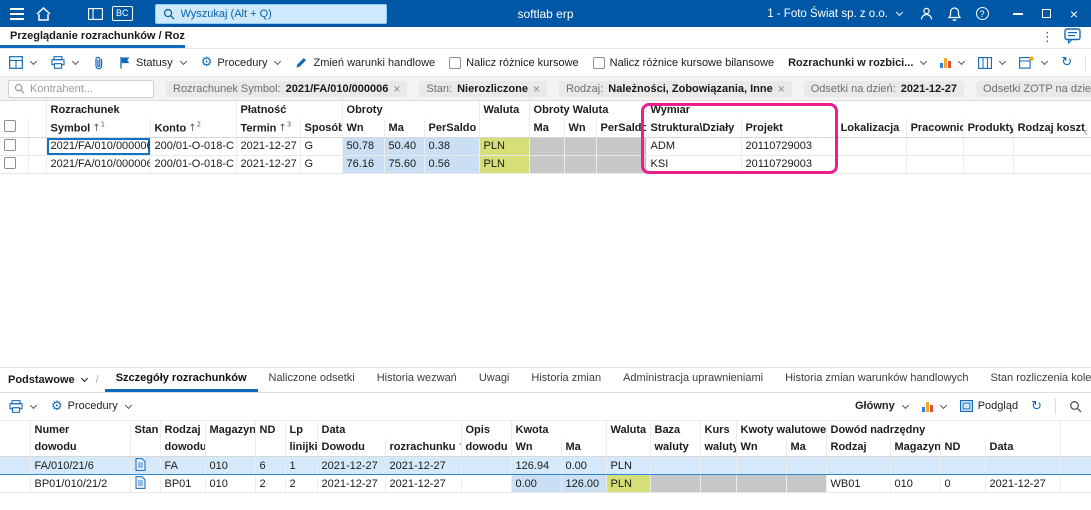 This screenshot has height=510, width=1091. What do you see at coordinates (1034, 62) in the screenshot?
I see `view-settings-button` at bounding box center [1034, 62].